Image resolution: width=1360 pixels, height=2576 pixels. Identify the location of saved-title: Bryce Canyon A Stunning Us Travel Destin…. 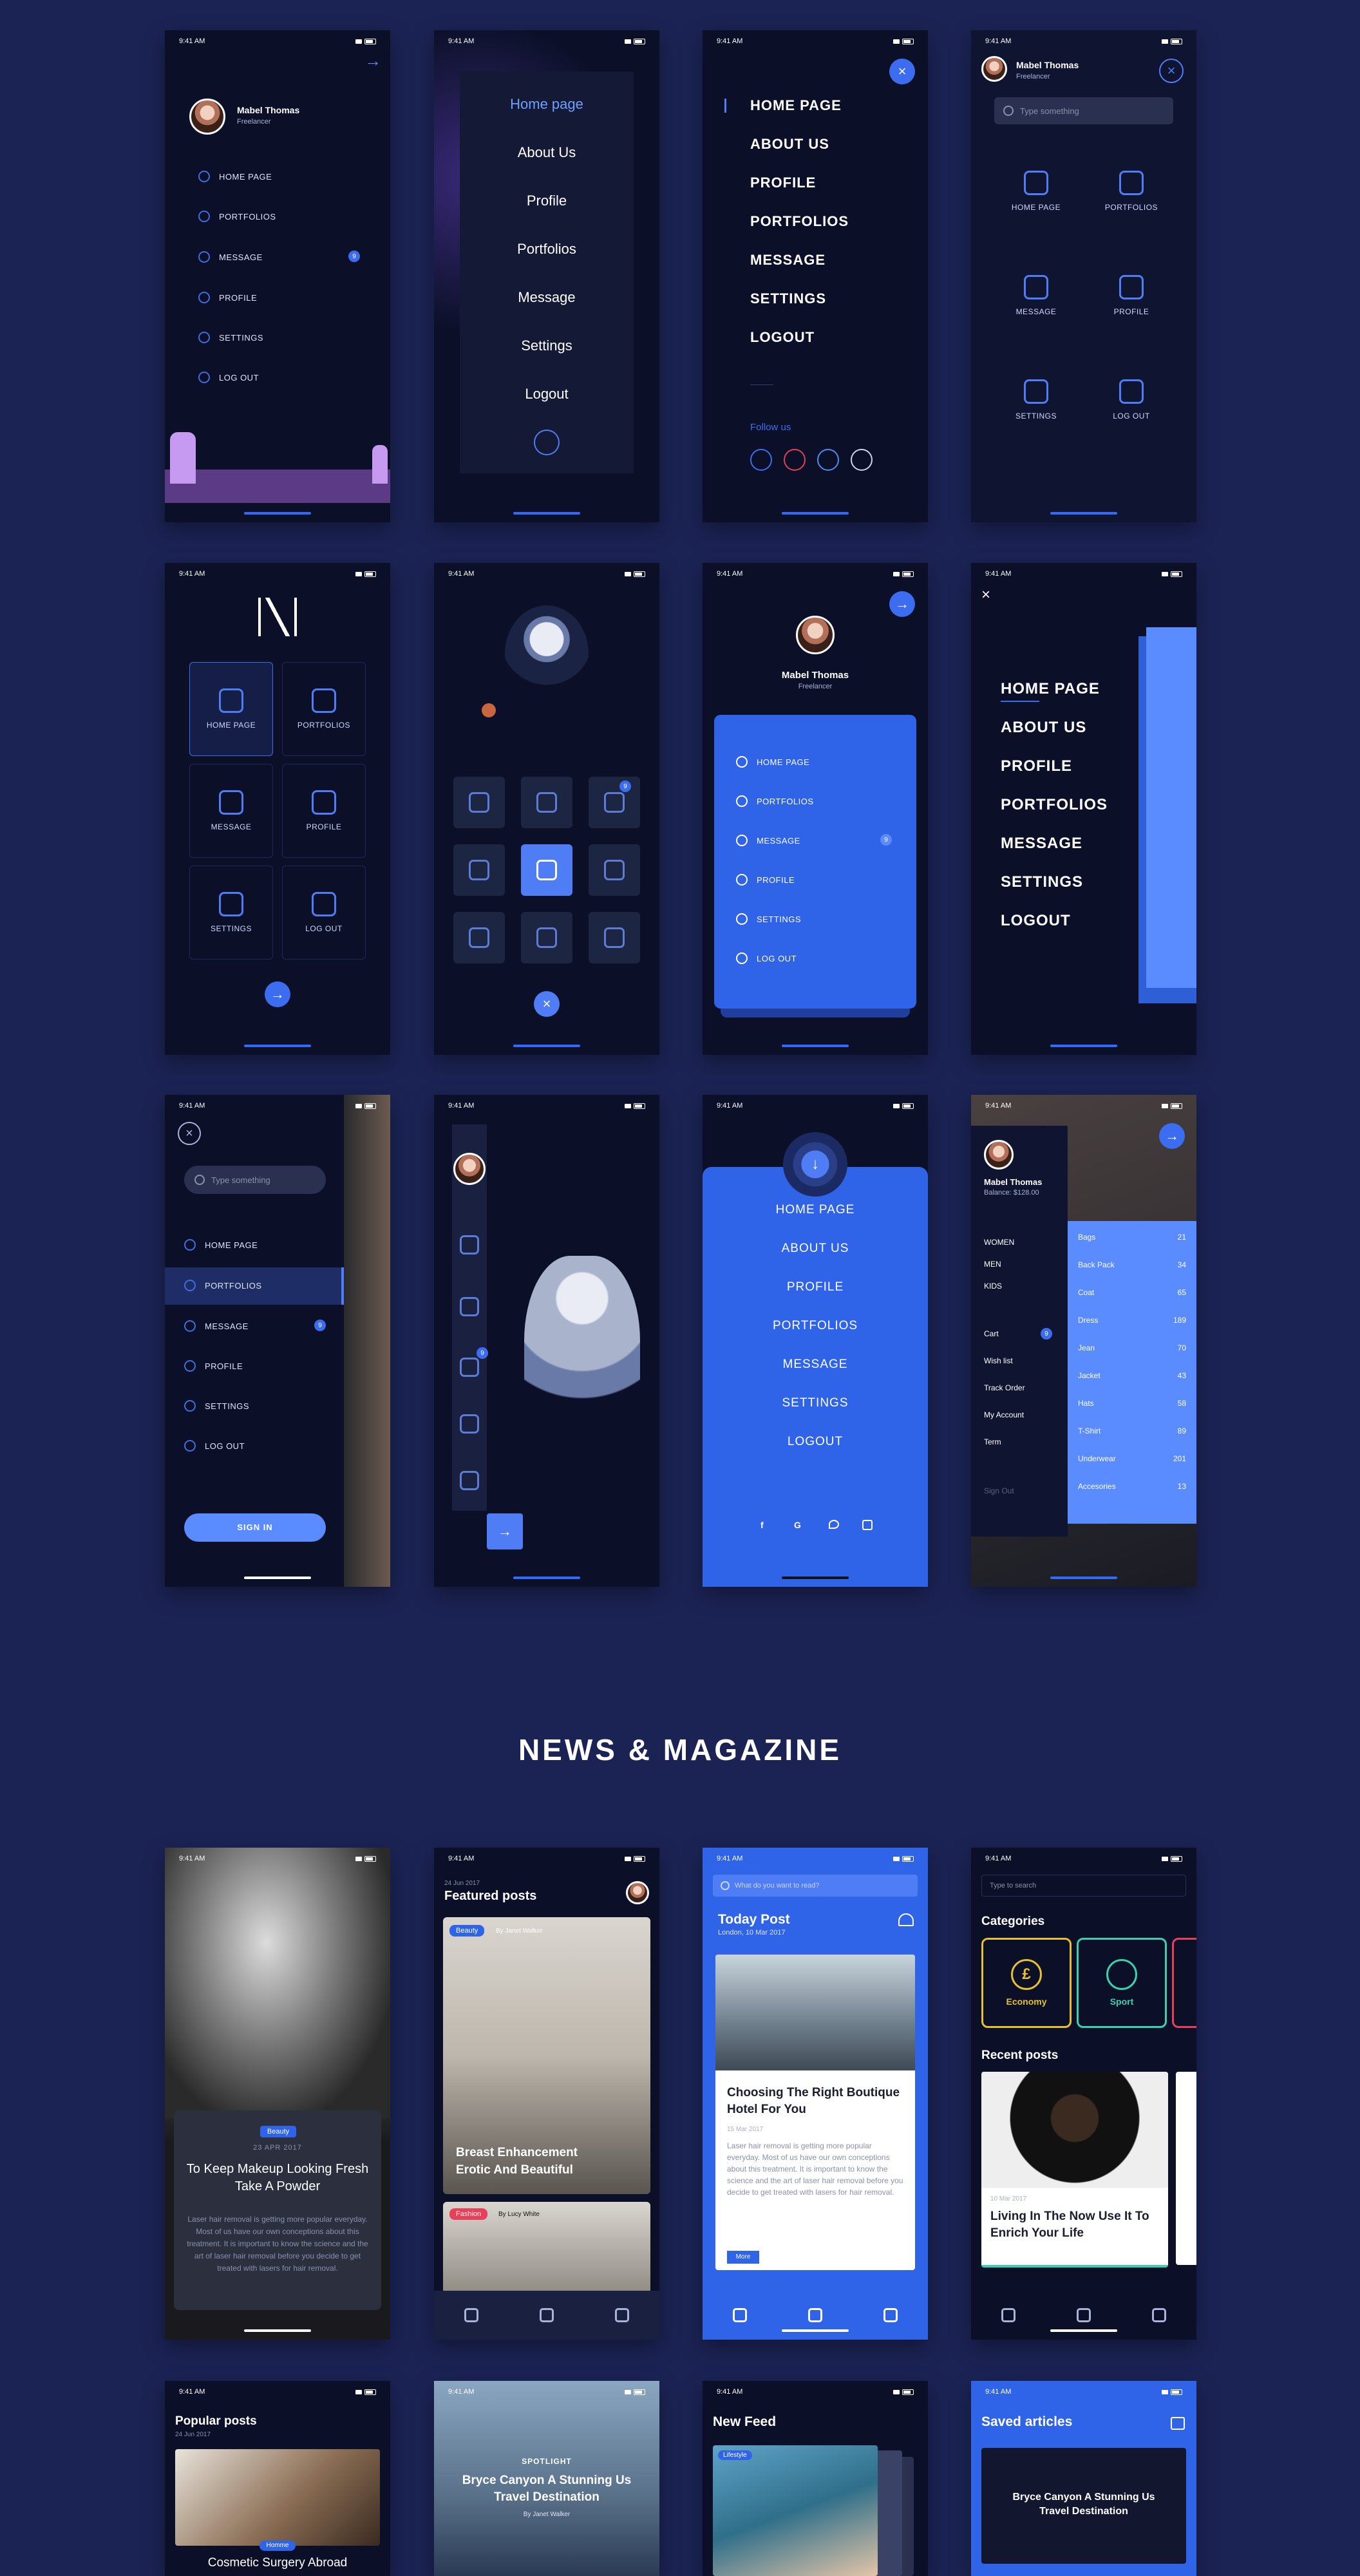
(1084, 2504).